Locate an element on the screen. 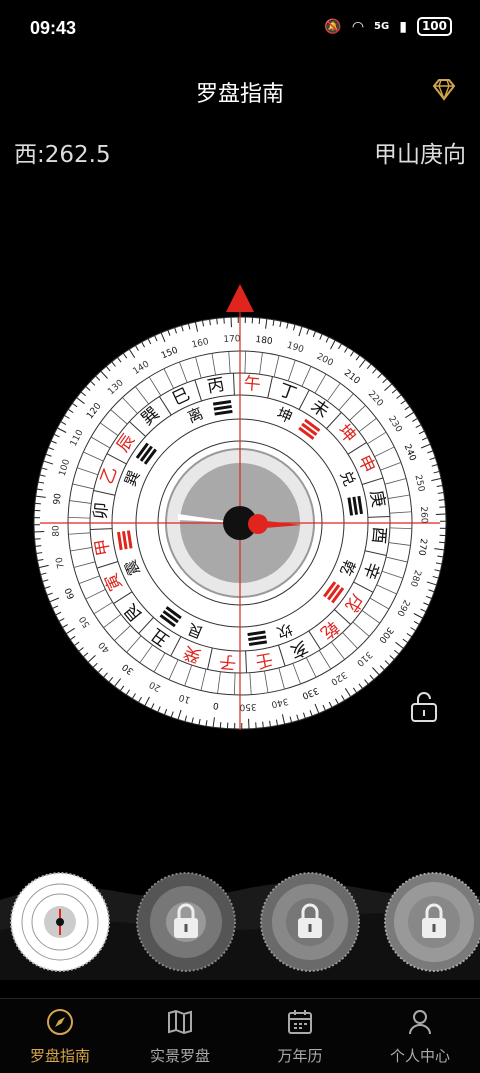  mountain-label: 甲 is located at coordinates (103, 547).